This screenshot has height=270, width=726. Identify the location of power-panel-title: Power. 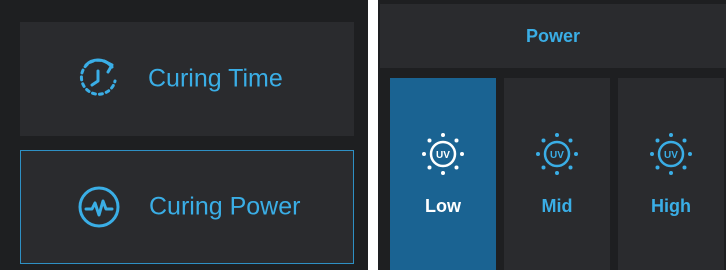
(553, 36).